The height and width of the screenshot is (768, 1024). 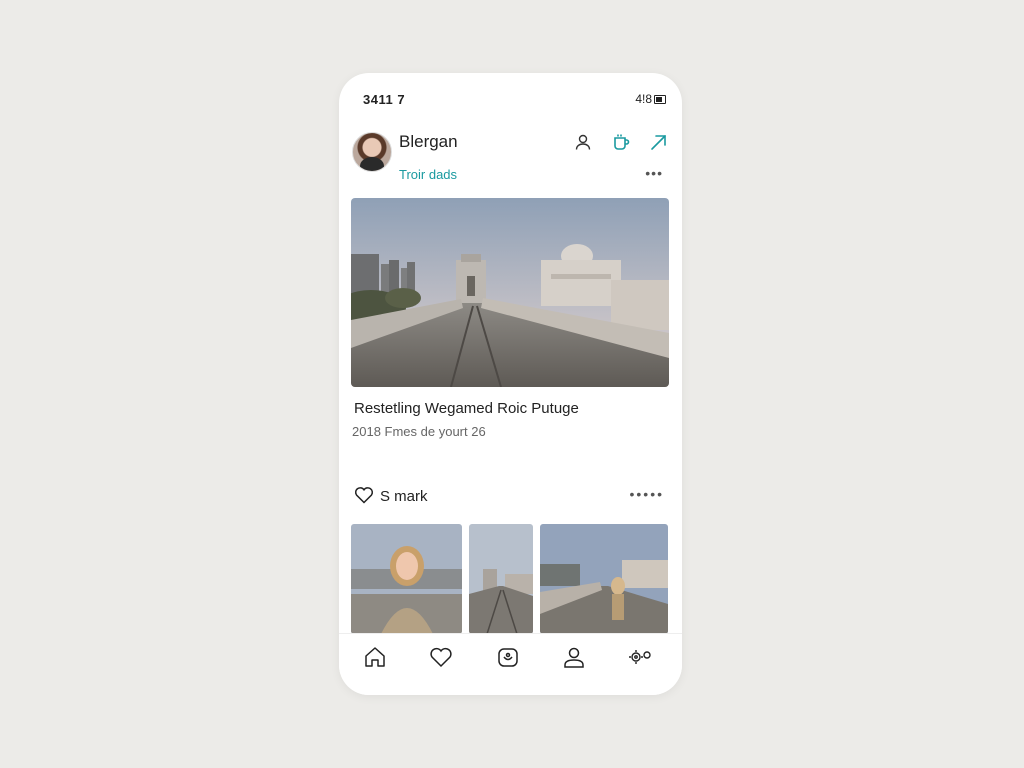 I want to click on status-bar: 3411 7 4!8, so click(x=510, y=98).